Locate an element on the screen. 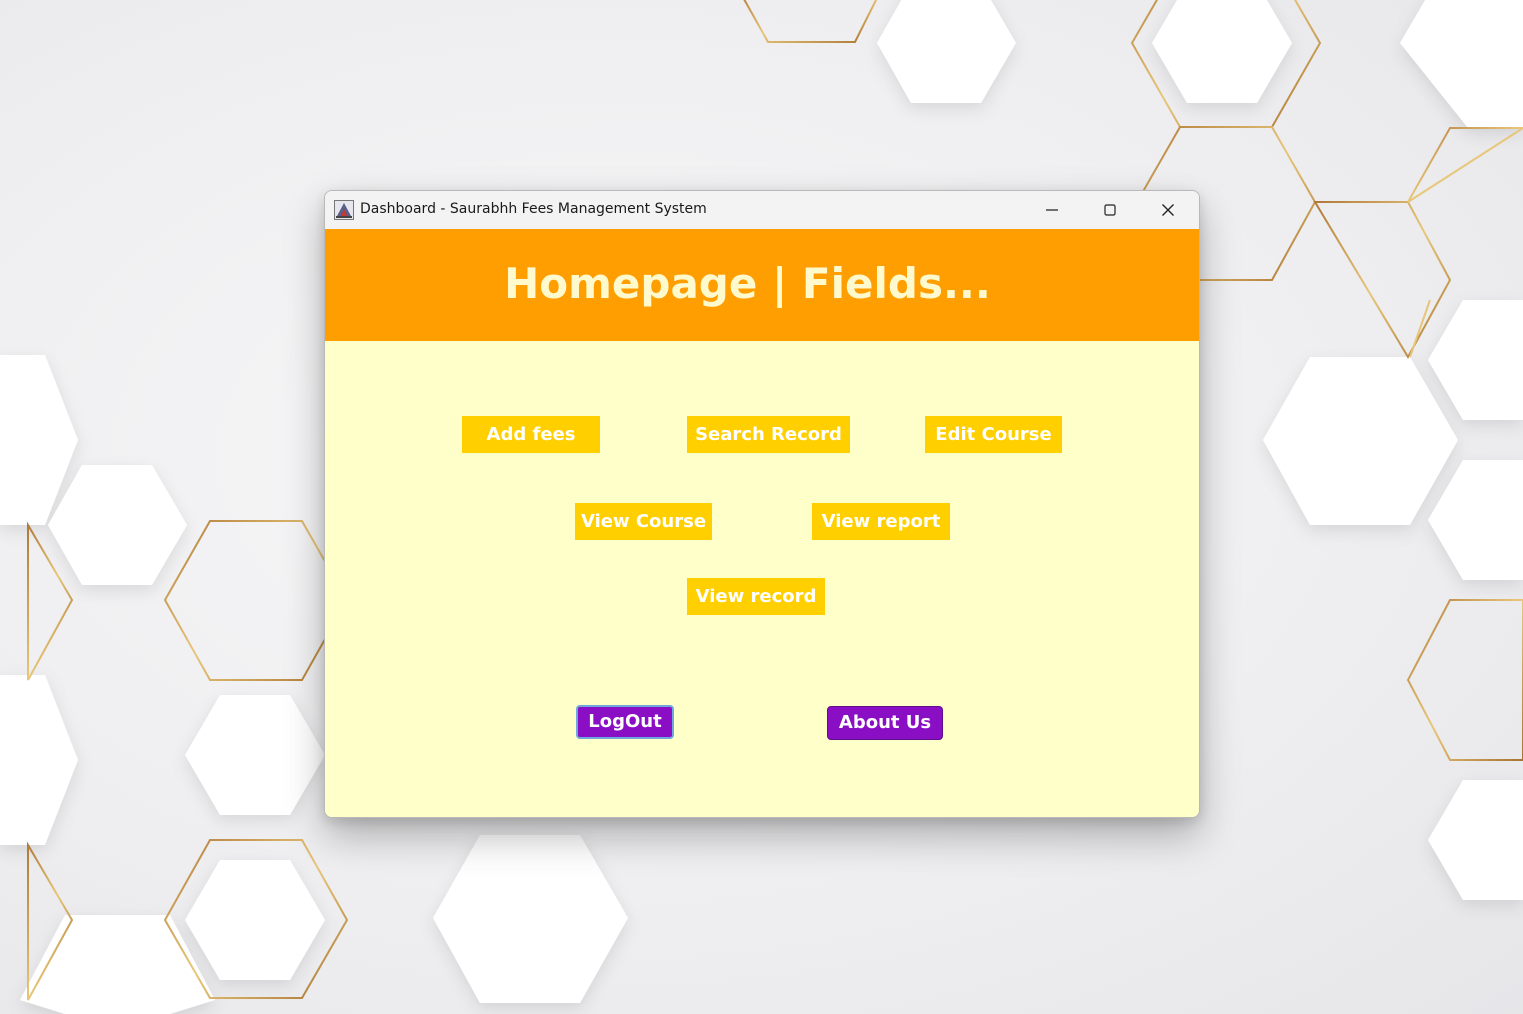 This screenshot has width=1523, height=1014. logout-button: LogOut is located at coordinates (625, 722).